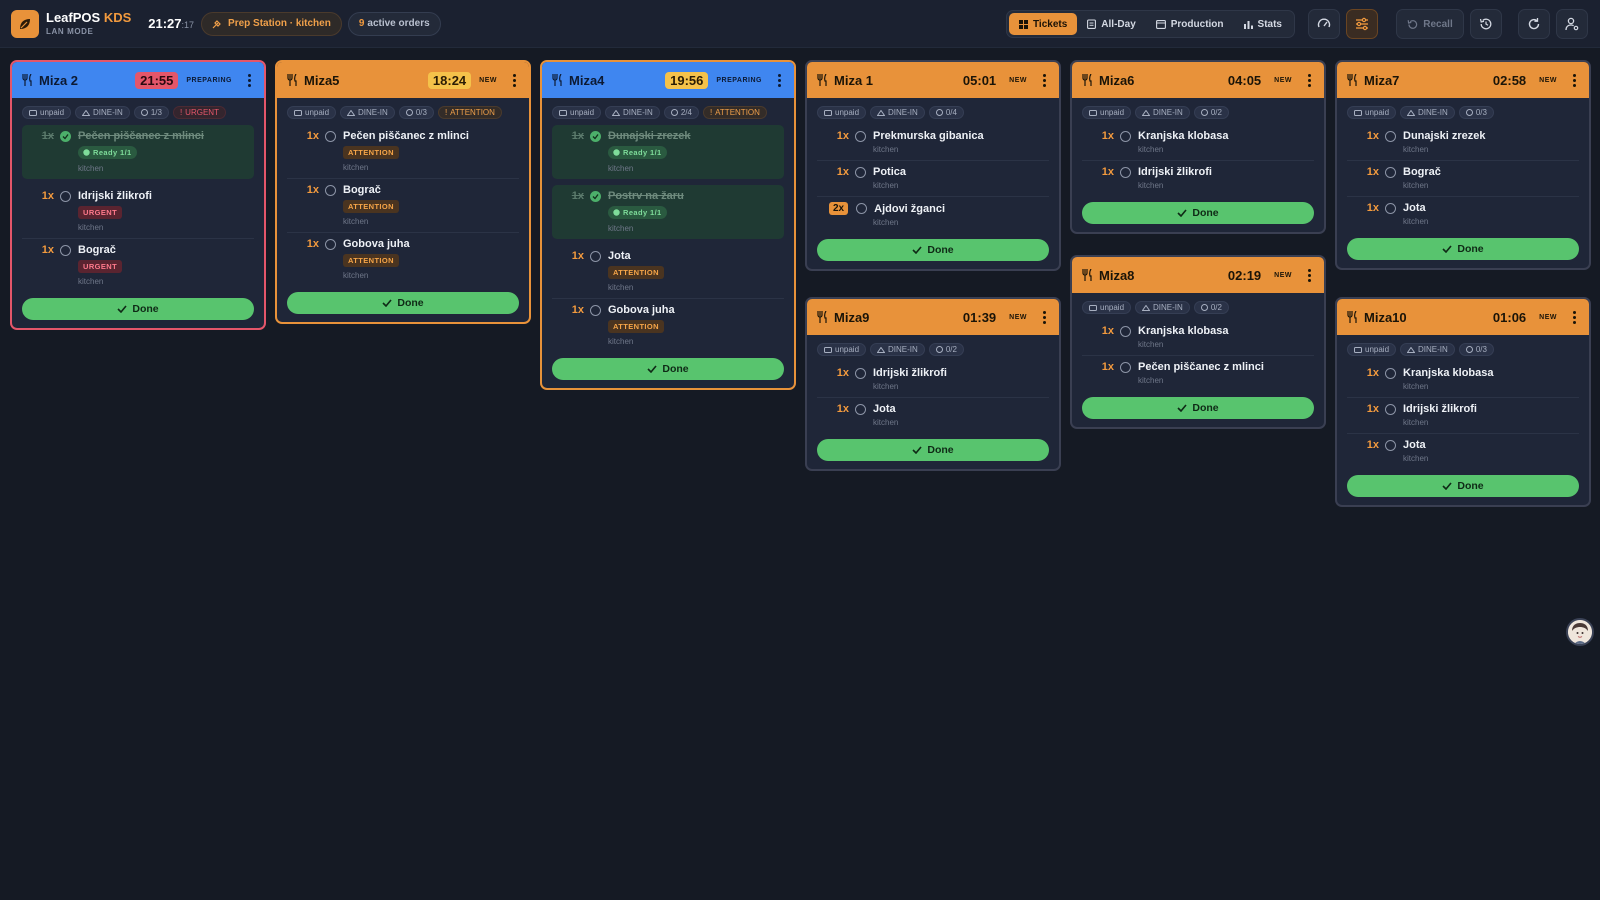 This screenshot has height=900, width=1600. I want to click on recall-button: Recall, so click(1430, 24).